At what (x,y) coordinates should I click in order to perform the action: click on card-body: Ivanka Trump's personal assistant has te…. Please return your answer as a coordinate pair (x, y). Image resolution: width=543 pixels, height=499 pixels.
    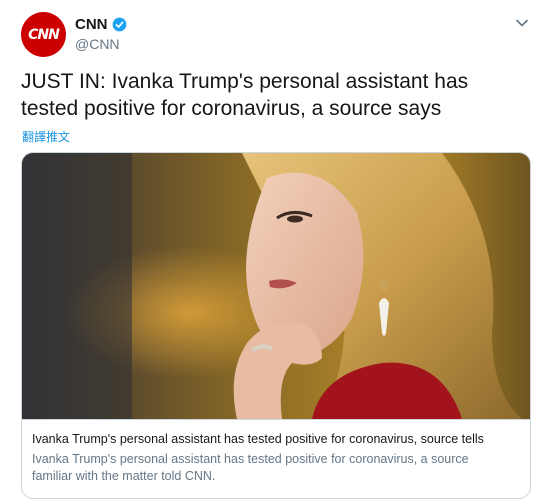
    Looking at the image, I should click on (276, 451).